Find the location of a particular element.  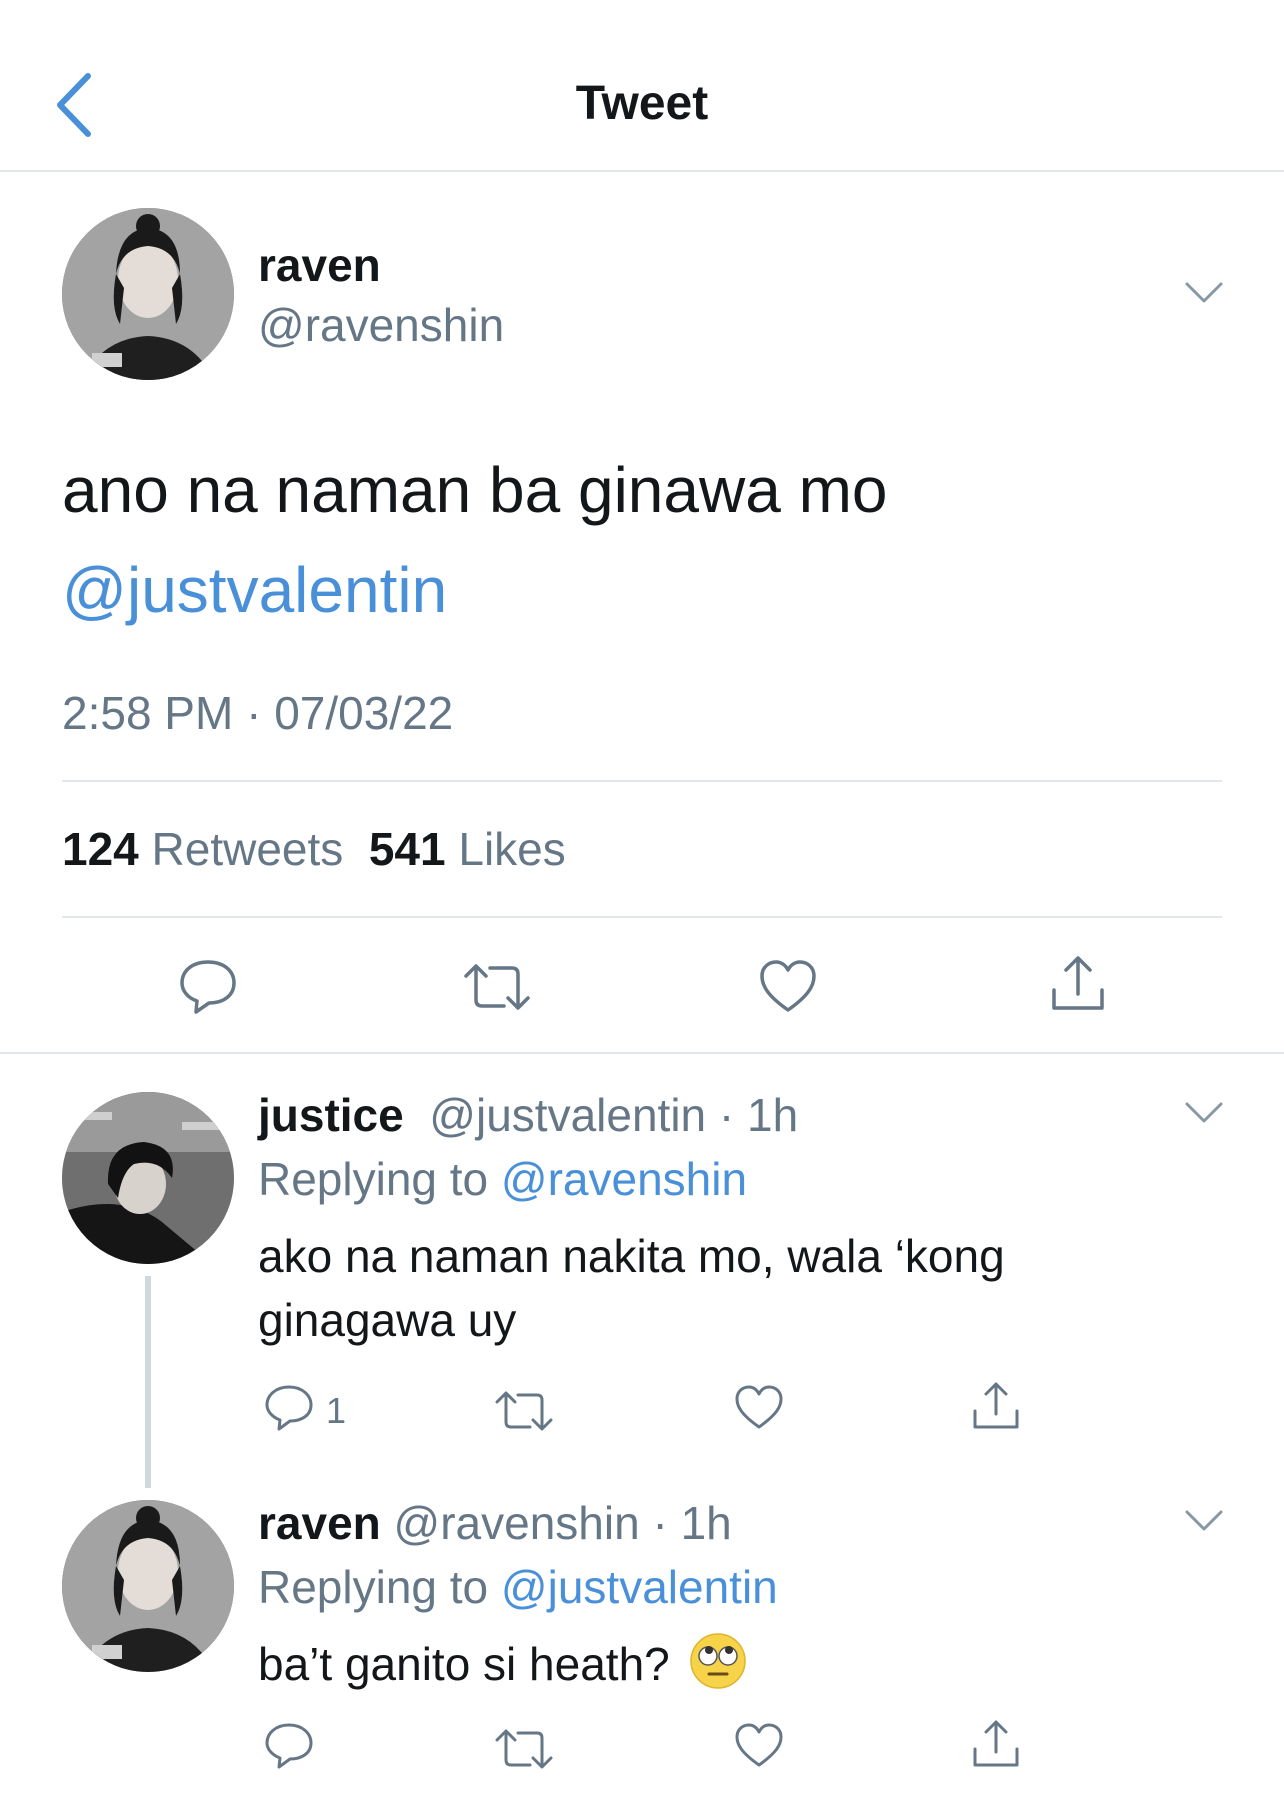

reply-author-handle: @ravenshin is located at coordinates (517, 1523).